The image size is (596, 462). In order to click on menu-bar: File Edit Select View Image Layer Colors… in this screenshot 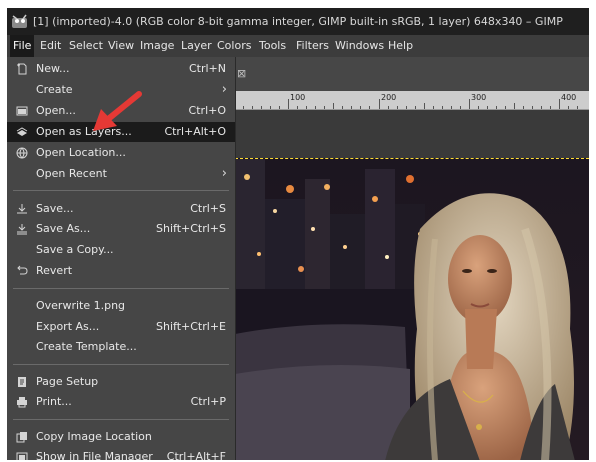, I will do `click(298, 46)`.